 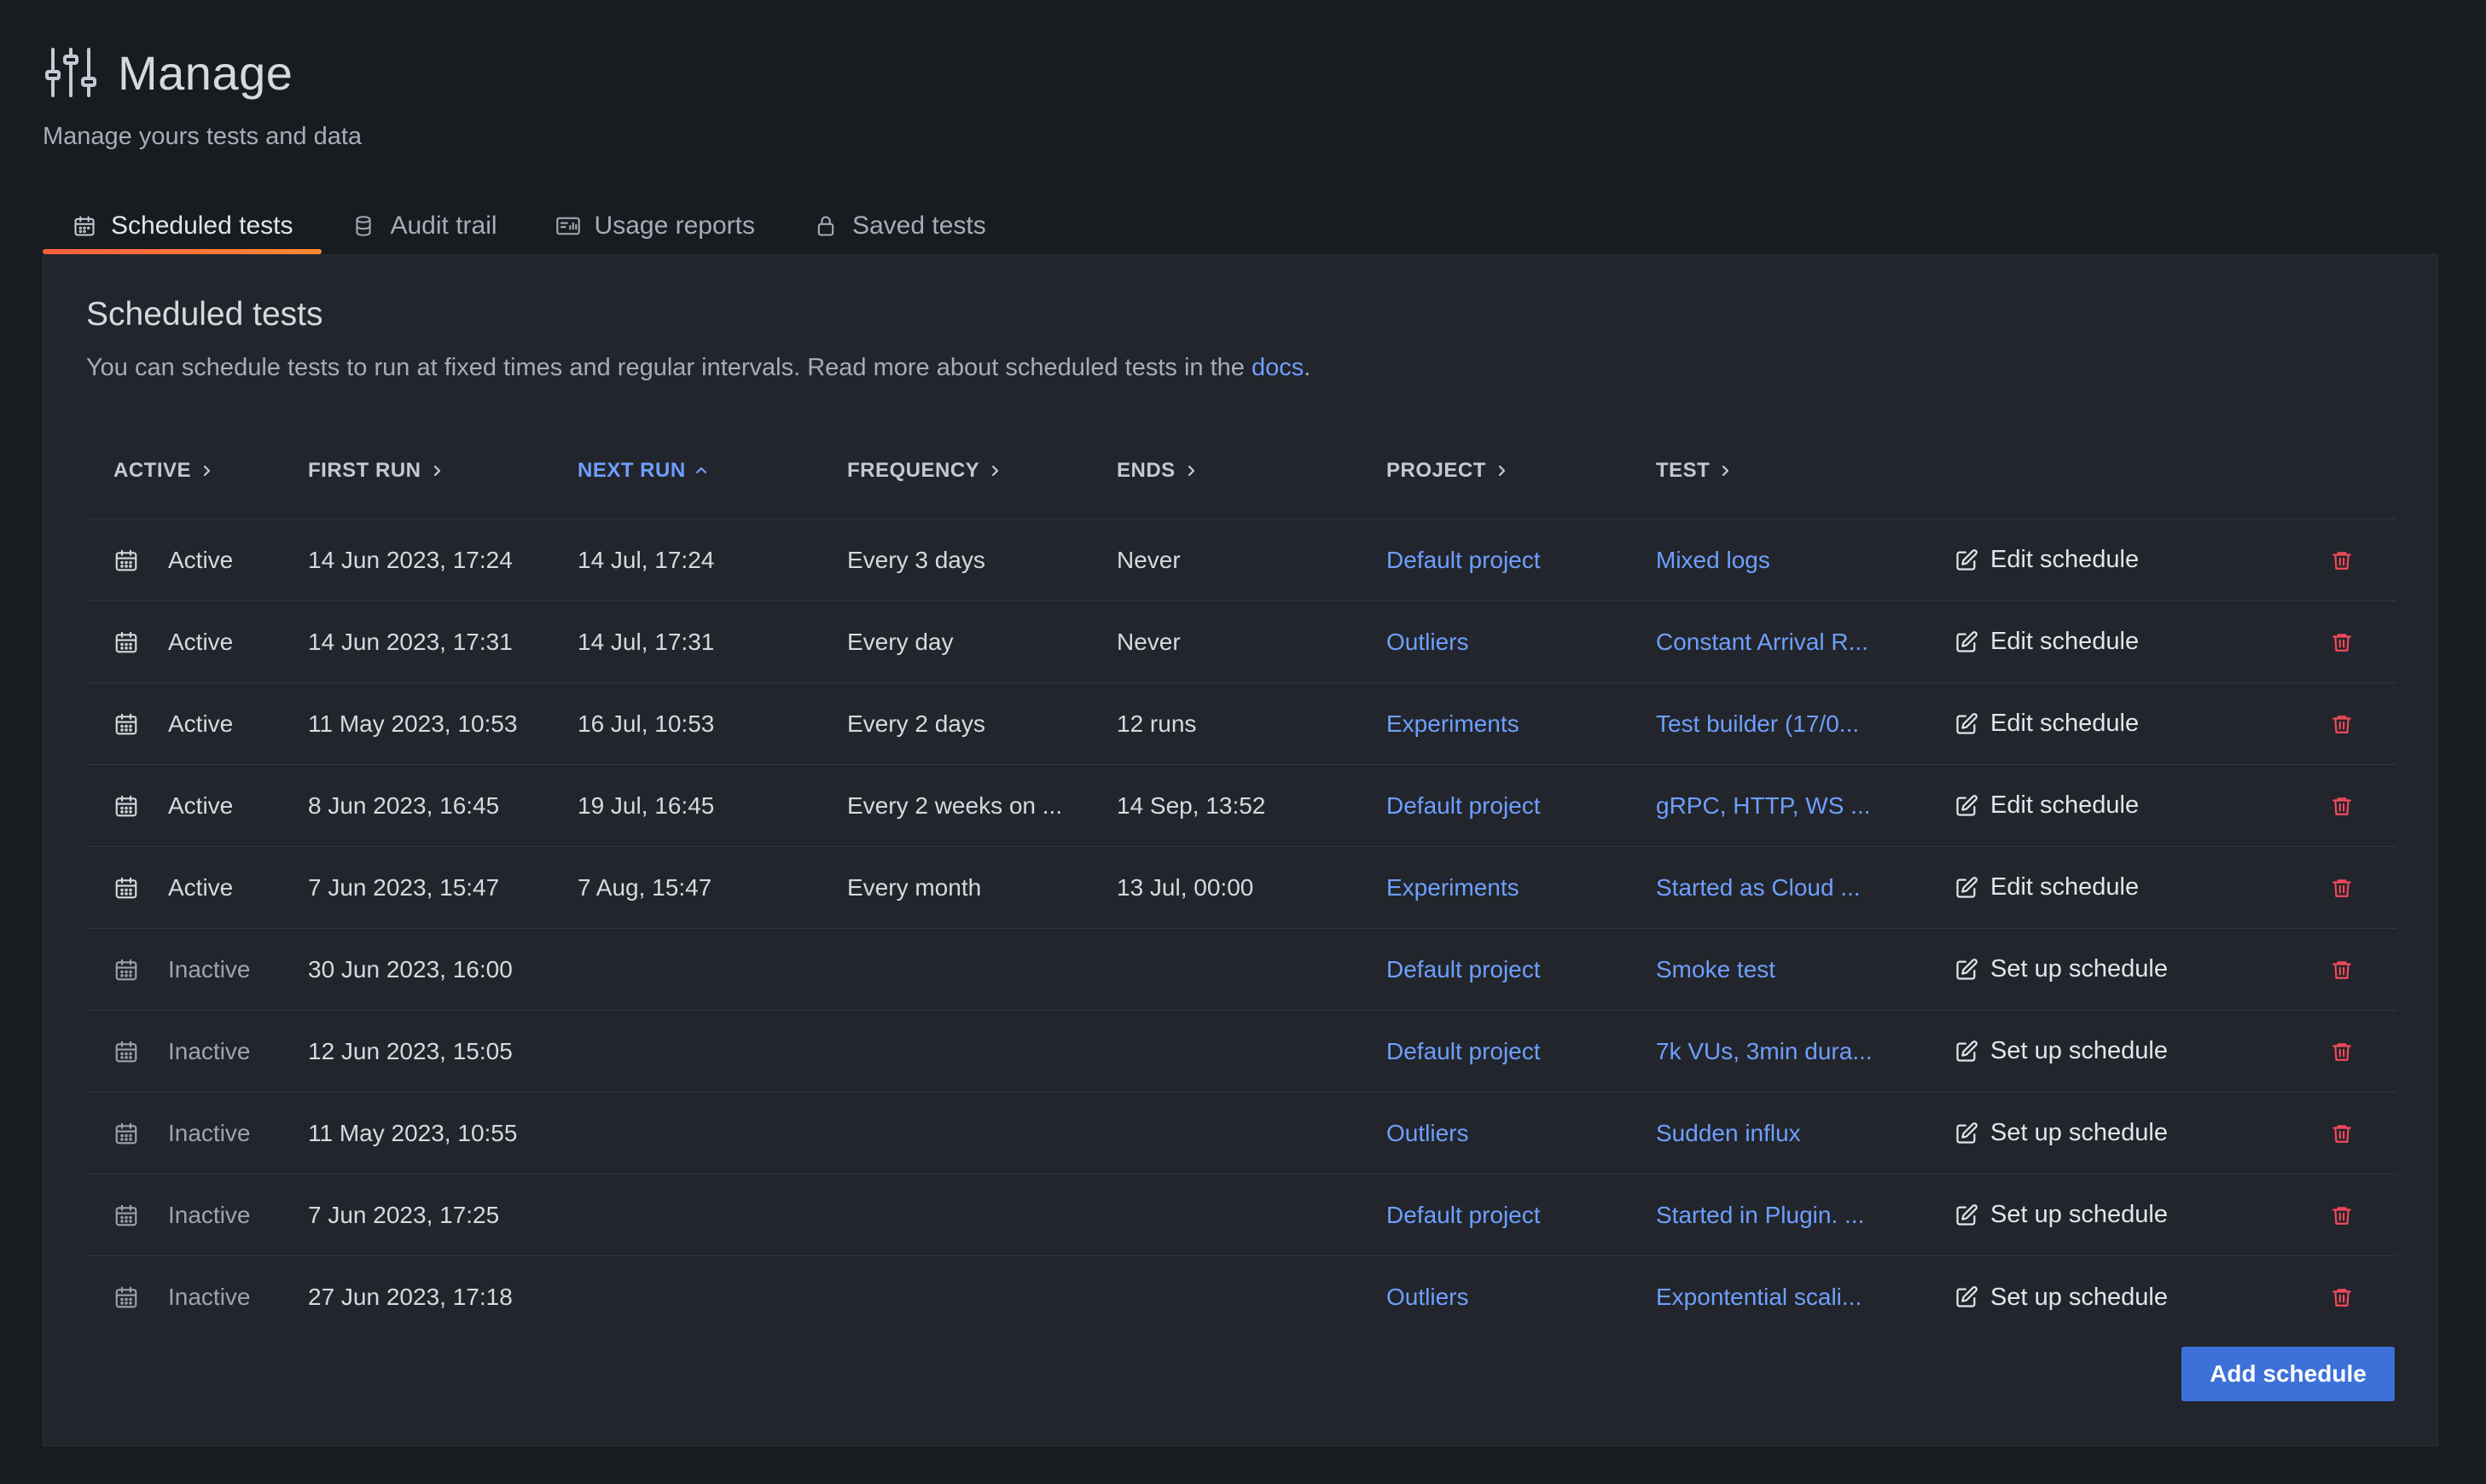 What do you see at coordinates (1725, 471) in the screenshot?
I see `chevron-right-icon` at bounding box center [1725, 471].